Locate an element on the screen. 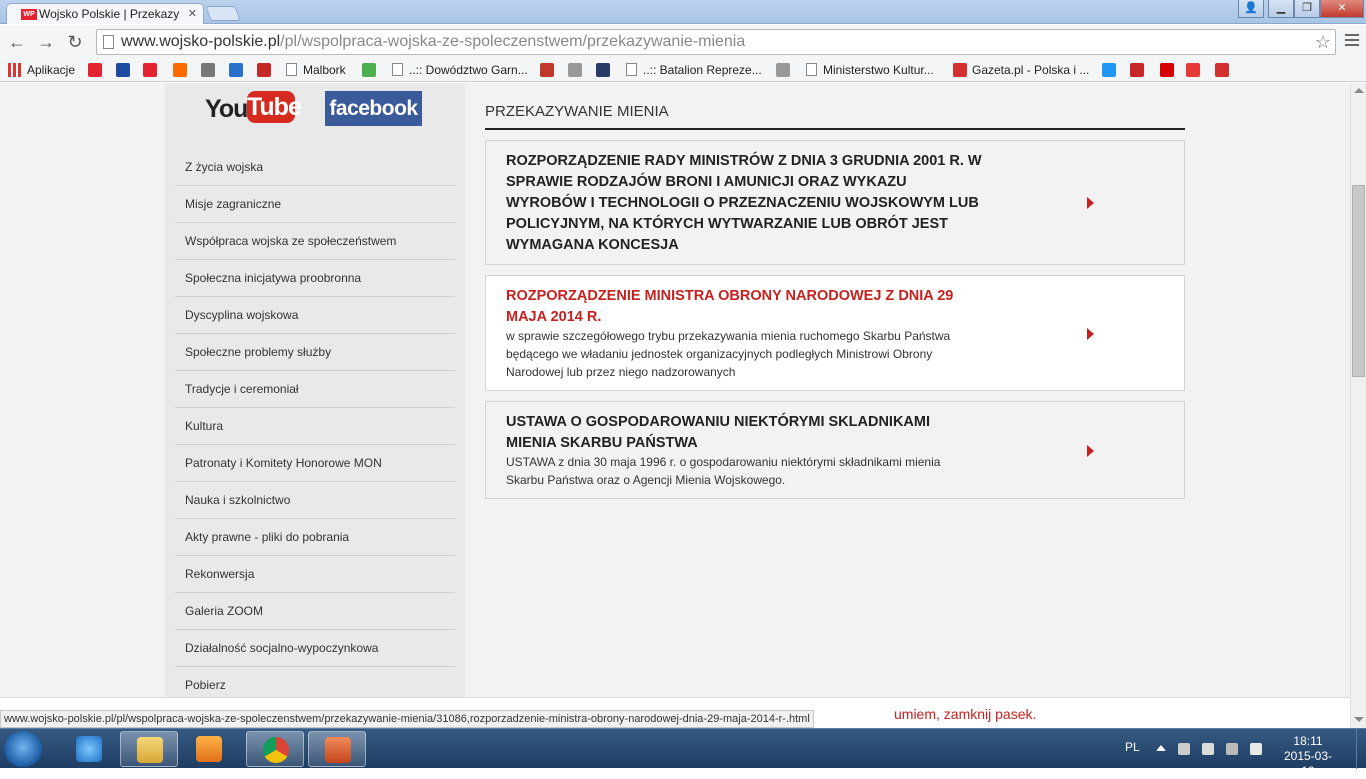 The image size is (1366, 779). reload-button: ↻ is located at coordinates (75, 42).